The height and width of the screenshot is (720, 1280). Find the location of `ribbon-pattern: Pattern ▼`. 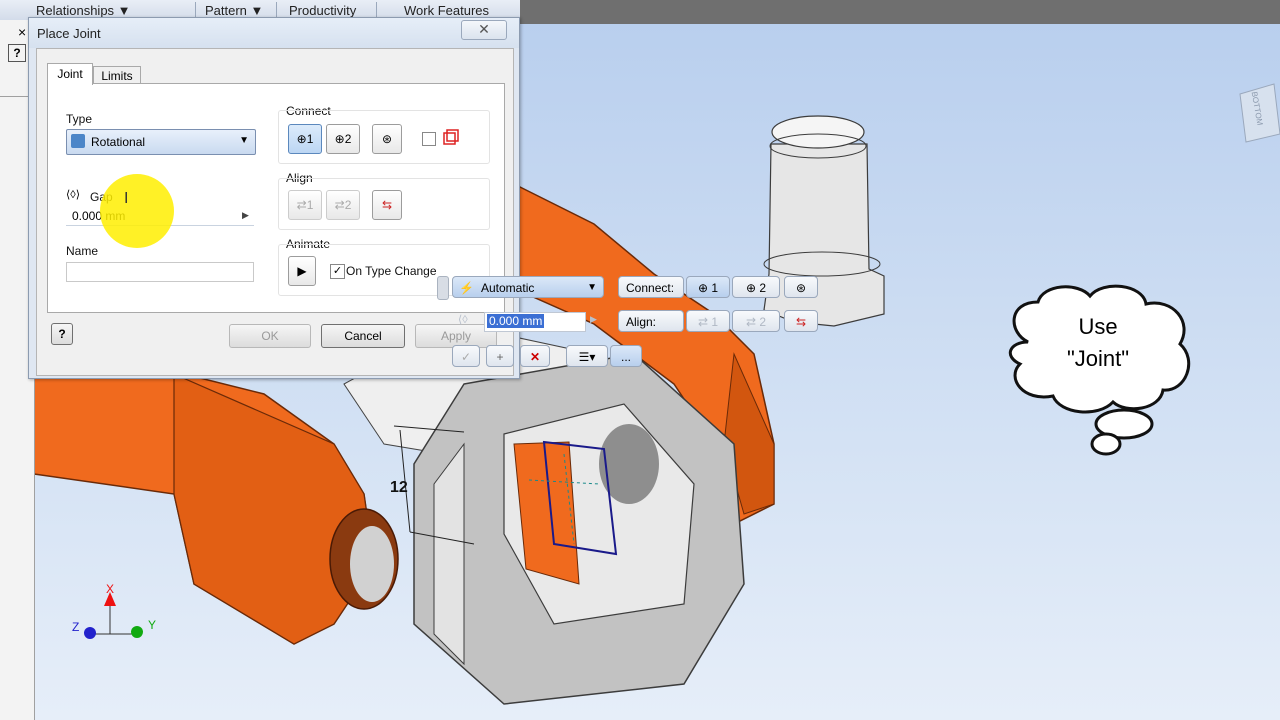

ribbon-pattern: Pattern ▼ is located at coordinates (234, 10).